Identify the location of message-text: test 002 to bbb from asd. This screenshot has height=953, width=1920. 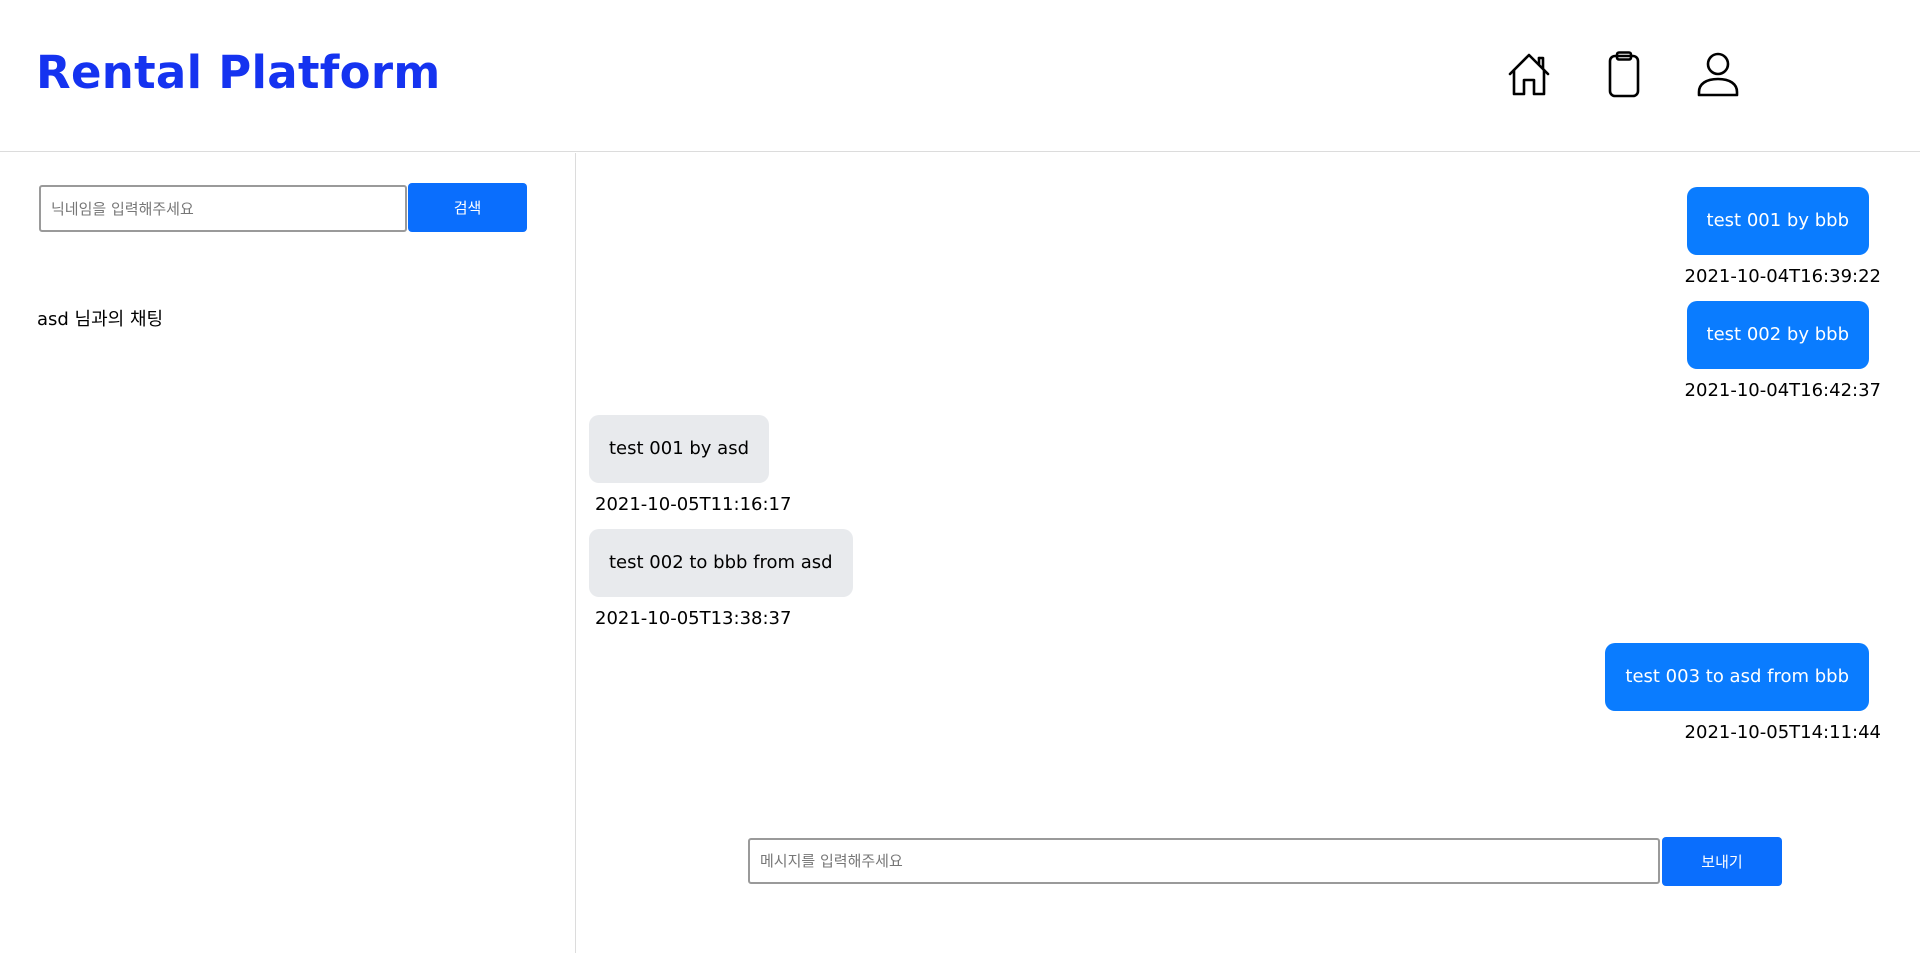
(721, 563).